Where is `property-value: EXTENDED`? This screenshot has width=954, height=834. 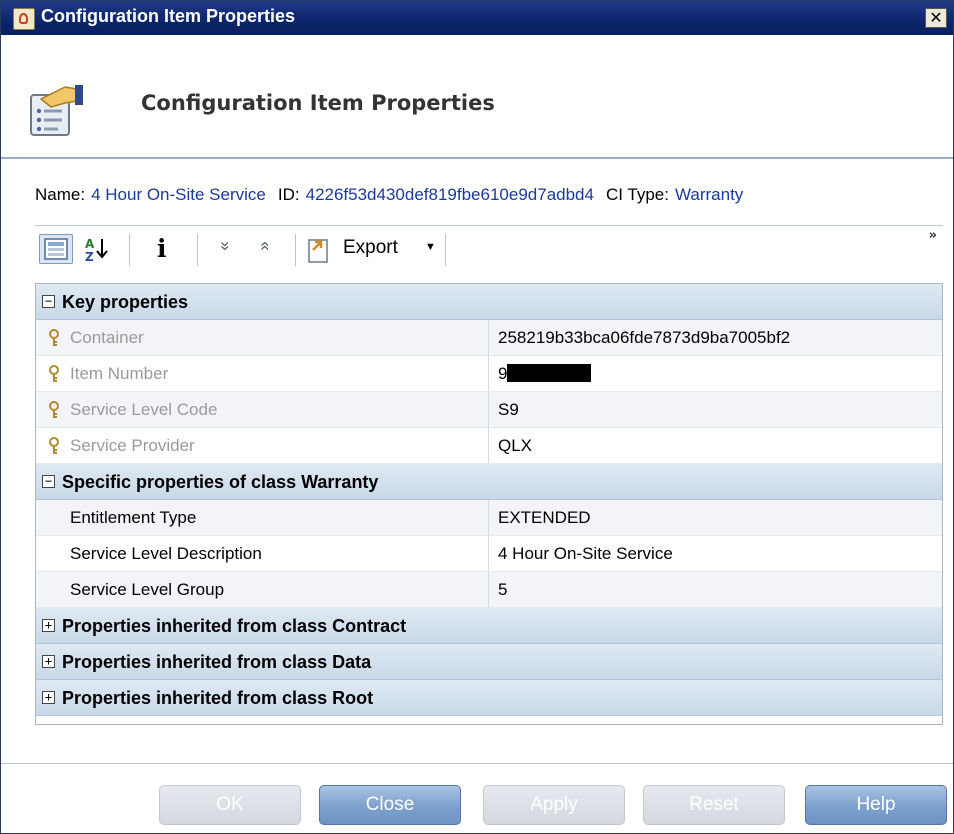 property-value: EXTENDED is located at coordinates (544, 517).